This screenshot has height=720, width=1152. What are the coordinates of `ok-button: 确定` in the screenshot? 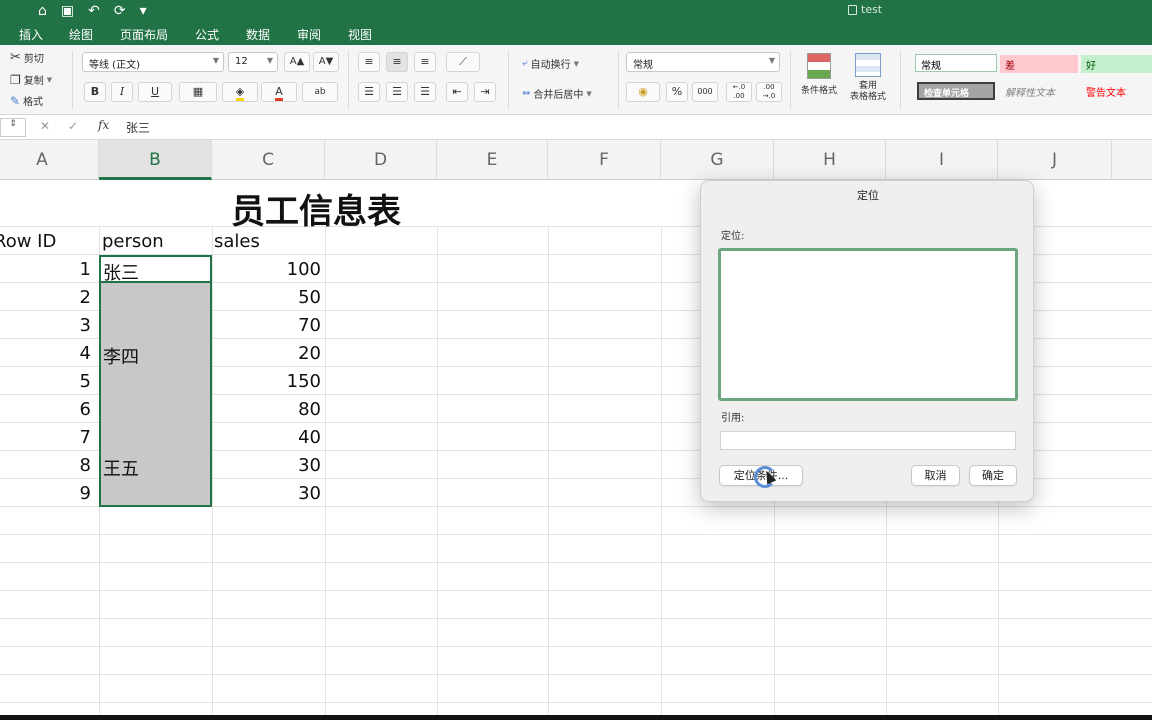 It's located at (993, 475).